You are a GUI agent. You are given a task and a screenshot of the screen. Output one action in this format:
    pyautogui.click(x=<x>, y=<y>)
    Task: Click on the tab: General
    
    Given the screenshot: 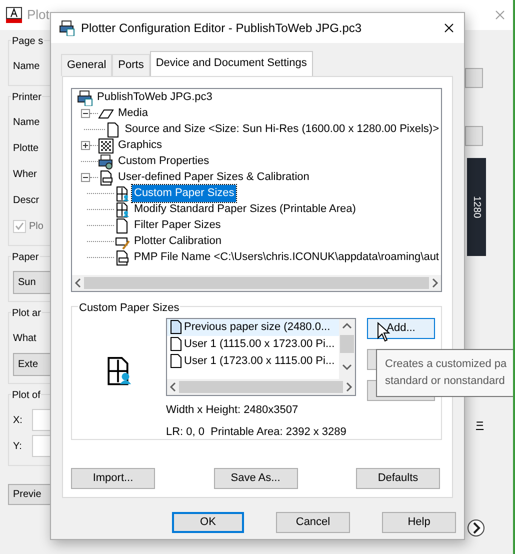 What is the action you would take?
    pyautogui.click(x=86, y=65)
    